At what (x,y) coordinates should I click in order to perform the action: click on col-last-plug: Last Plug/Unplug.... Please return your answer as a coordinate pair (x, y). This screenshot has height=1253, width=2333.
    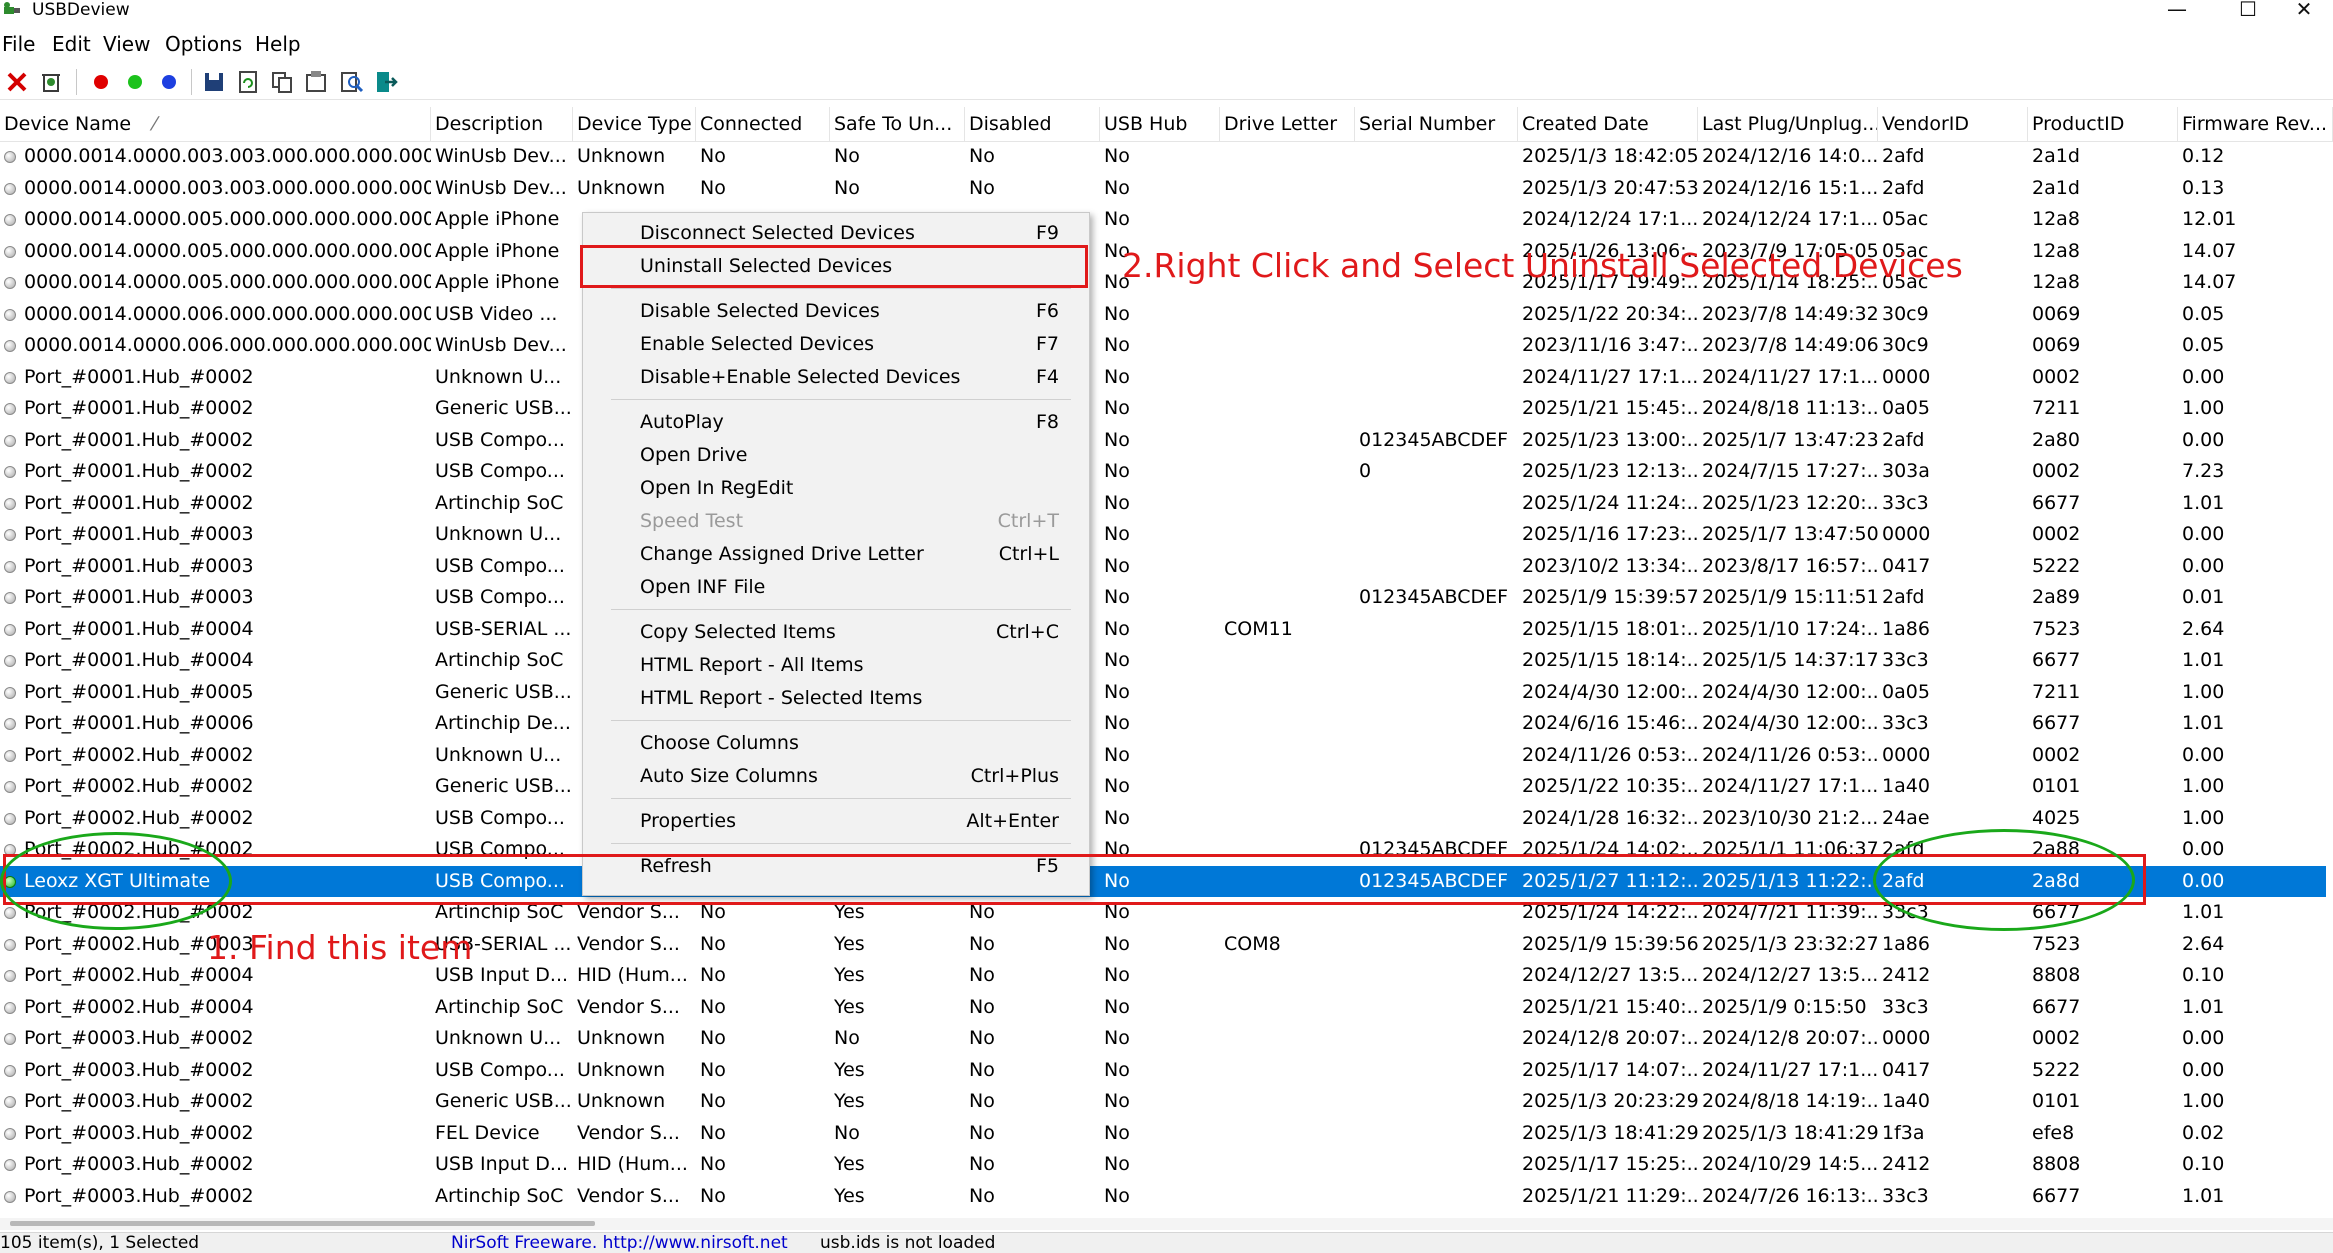
    Looking at the image, I should click on (1788, 124).